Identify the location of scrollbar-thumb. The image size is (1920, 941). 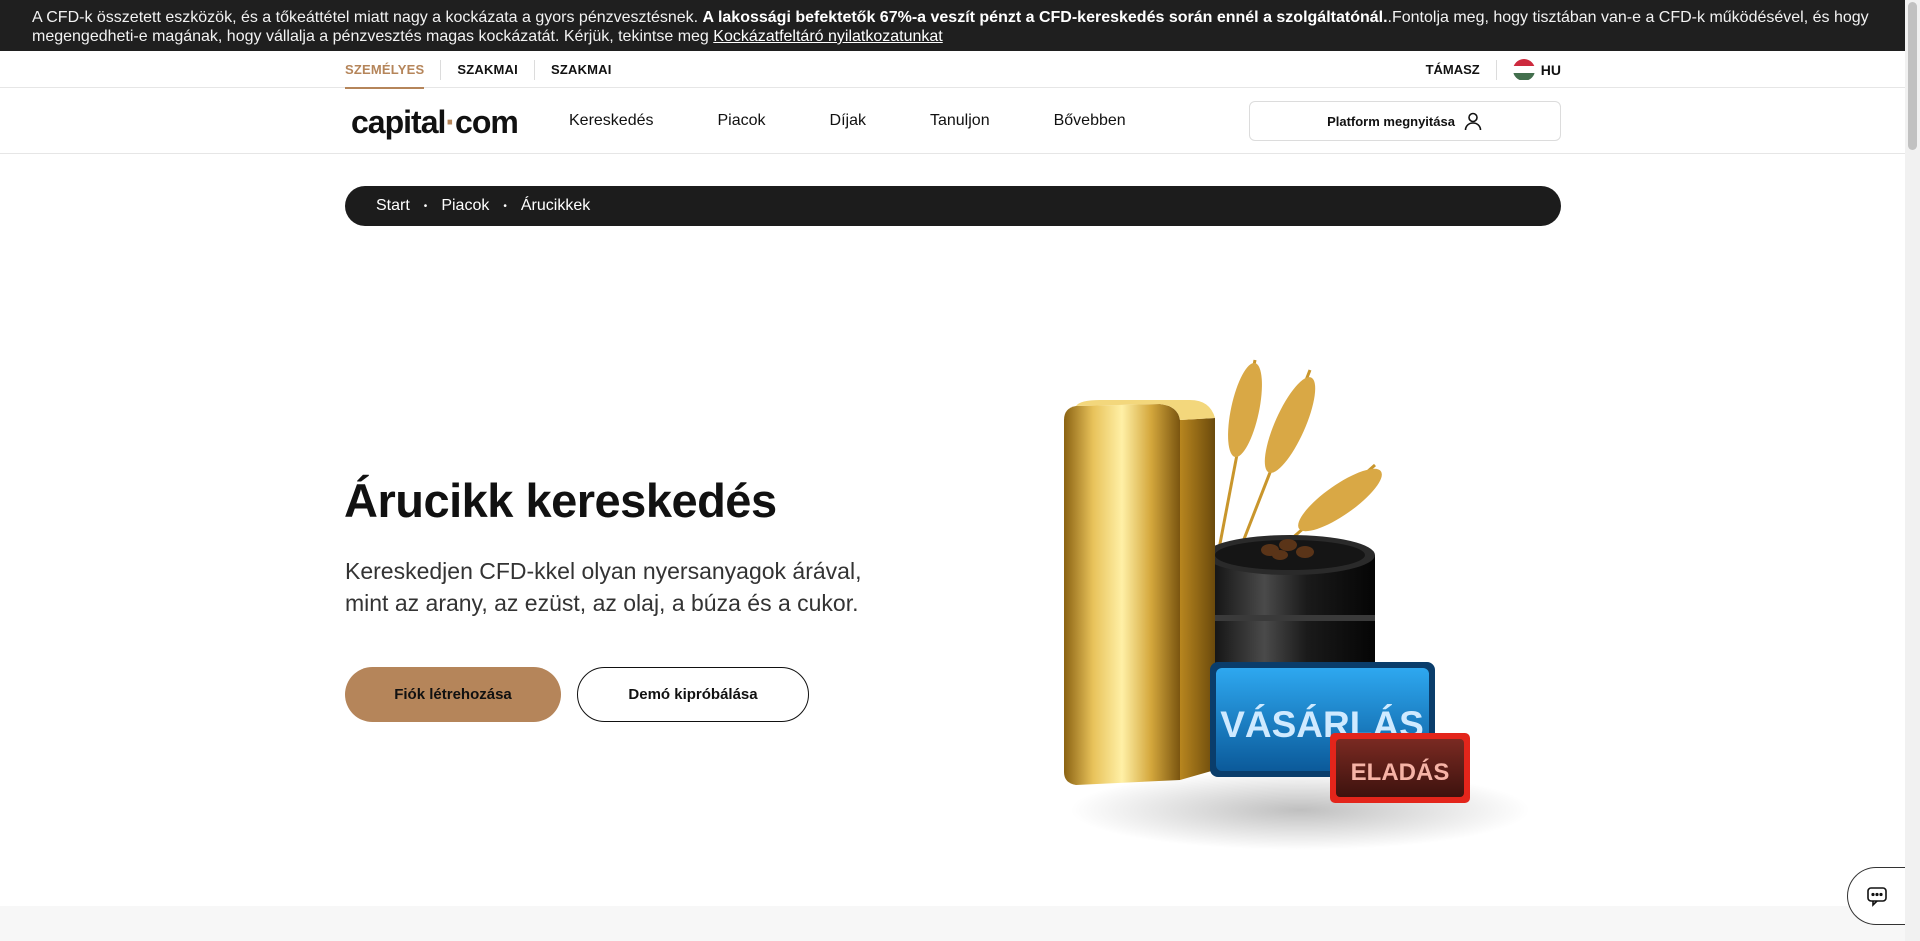
(1912, 76).